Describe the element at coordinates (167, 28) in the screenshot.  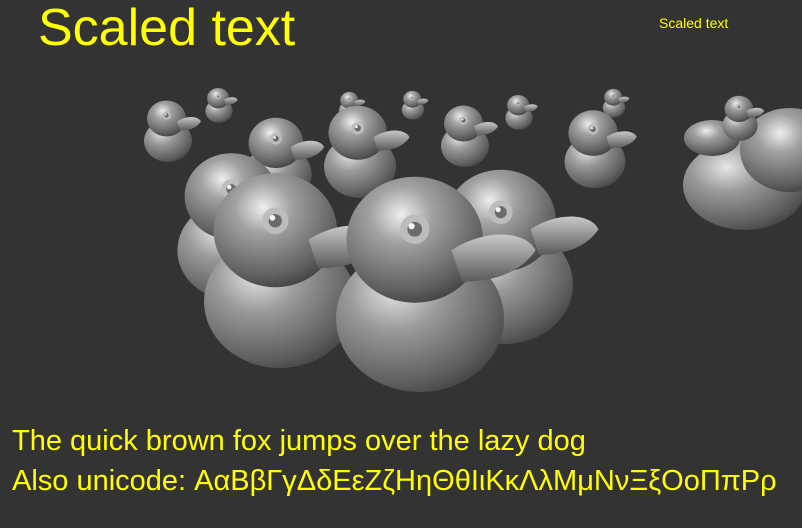
I see `scaled-text-large: Scaled text` at that location.